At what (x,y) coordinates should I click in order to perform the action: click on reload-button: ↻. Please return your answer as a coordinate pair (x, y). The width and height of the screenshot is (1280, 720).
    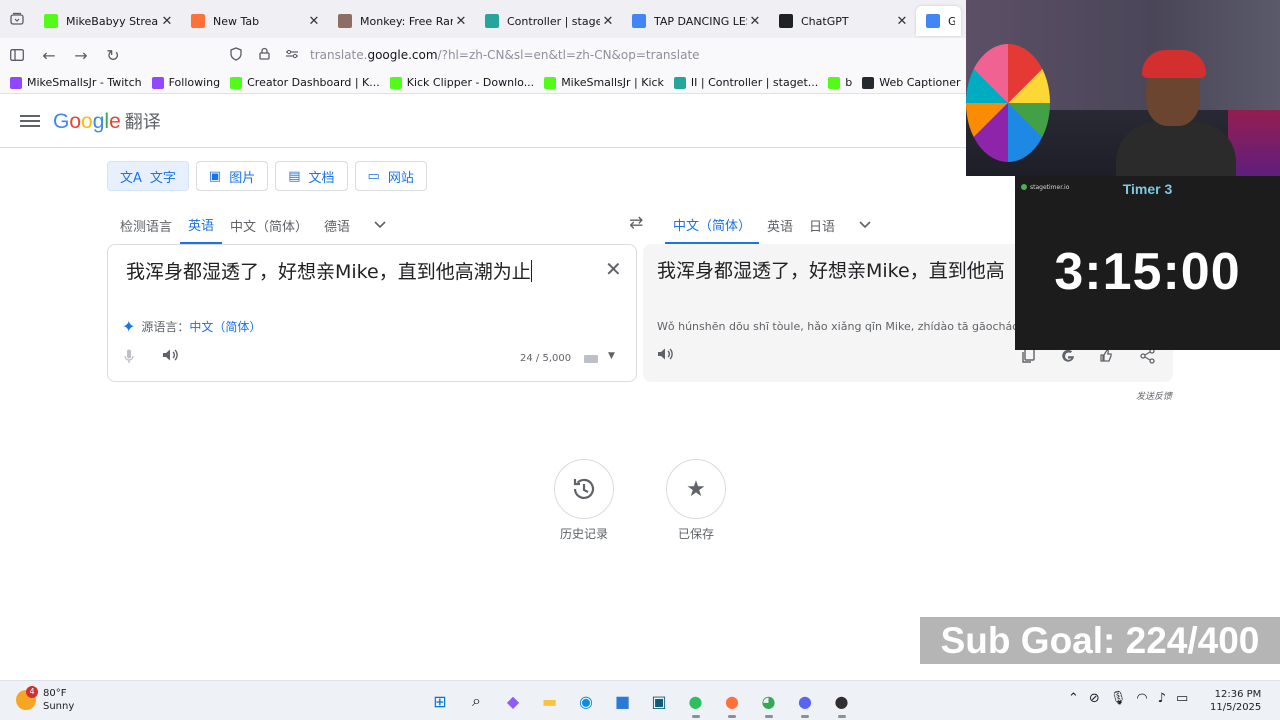
    Looking at the image, I should click on (113, 55).